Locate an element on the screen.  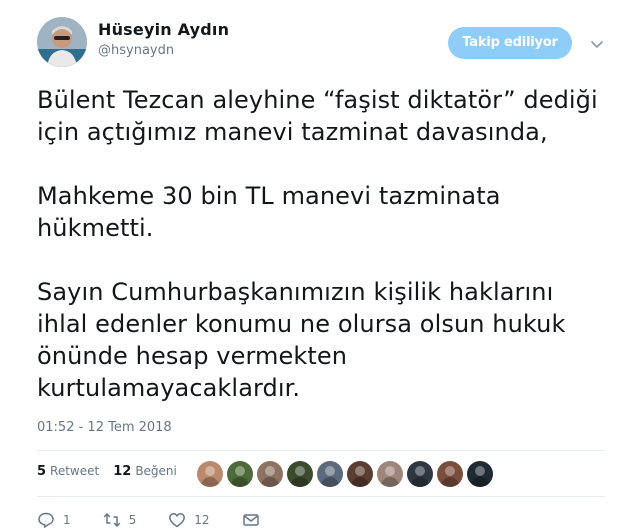
liker-avatars is located at coordinates (347, 474).